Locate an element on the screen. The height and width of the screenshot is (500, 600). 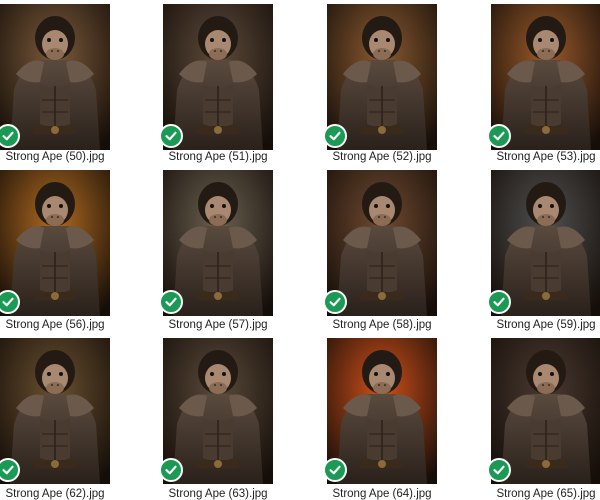
file-name: Strong Ape (62).jpg is located at coordinates (70, 494).